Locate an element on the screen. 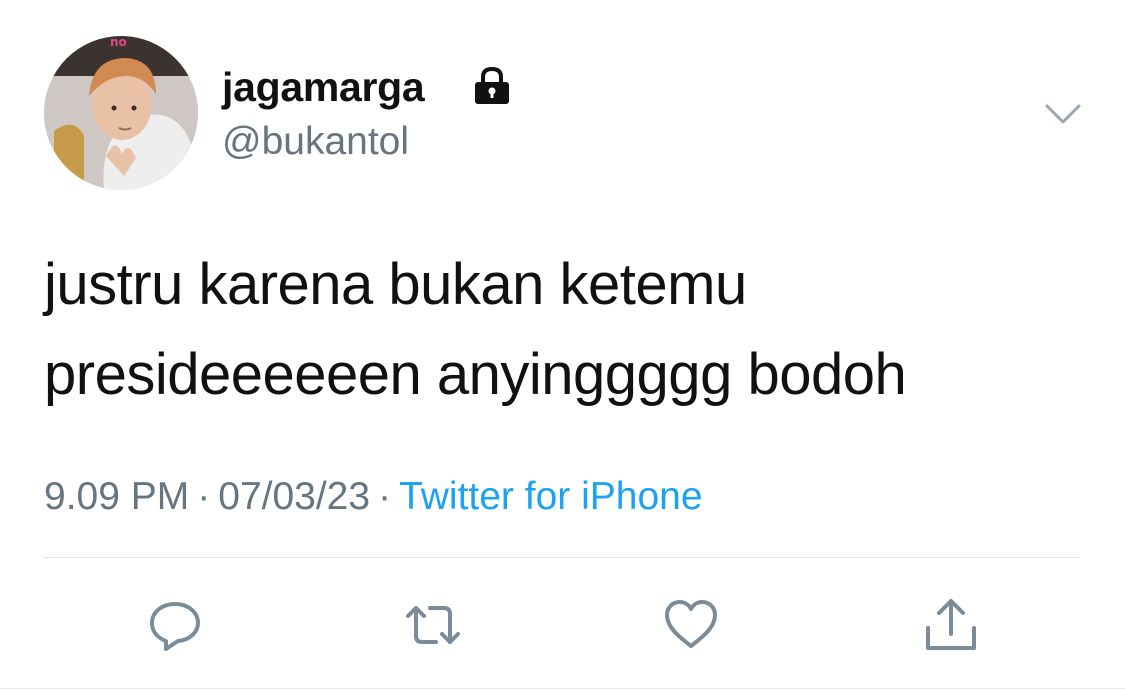  tweet-time: 9.09 PM is located at coordinates (117, 496).